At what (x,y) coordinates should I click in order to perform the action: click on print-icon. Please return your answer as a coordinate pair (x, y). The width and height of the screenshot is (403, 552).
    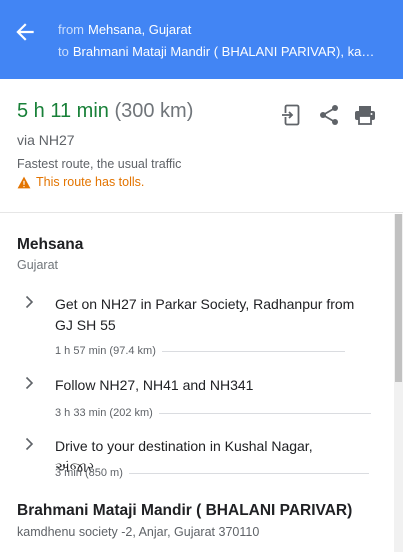
    Looking at the image, I should click on (365, 115).